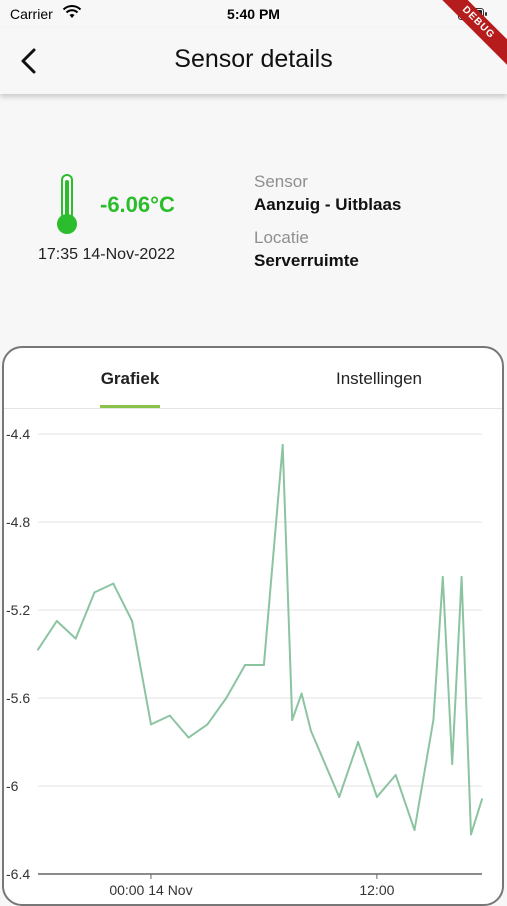 This screenshot has width=507, height=906. What do you see at coordinates (306, 260) in the screenshot?
I see `location-name: Serverruimte` at bounding box center [306, 260].